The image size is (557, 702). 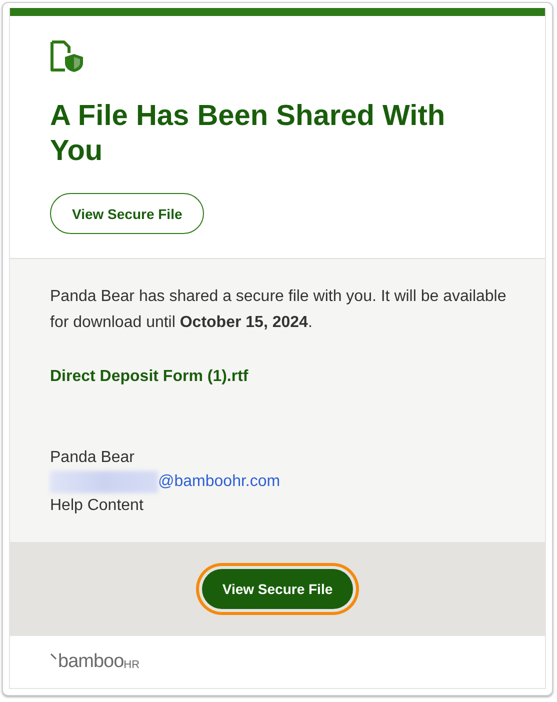 I want to click on signature-note: Help Content, so click(x=97, y=506).